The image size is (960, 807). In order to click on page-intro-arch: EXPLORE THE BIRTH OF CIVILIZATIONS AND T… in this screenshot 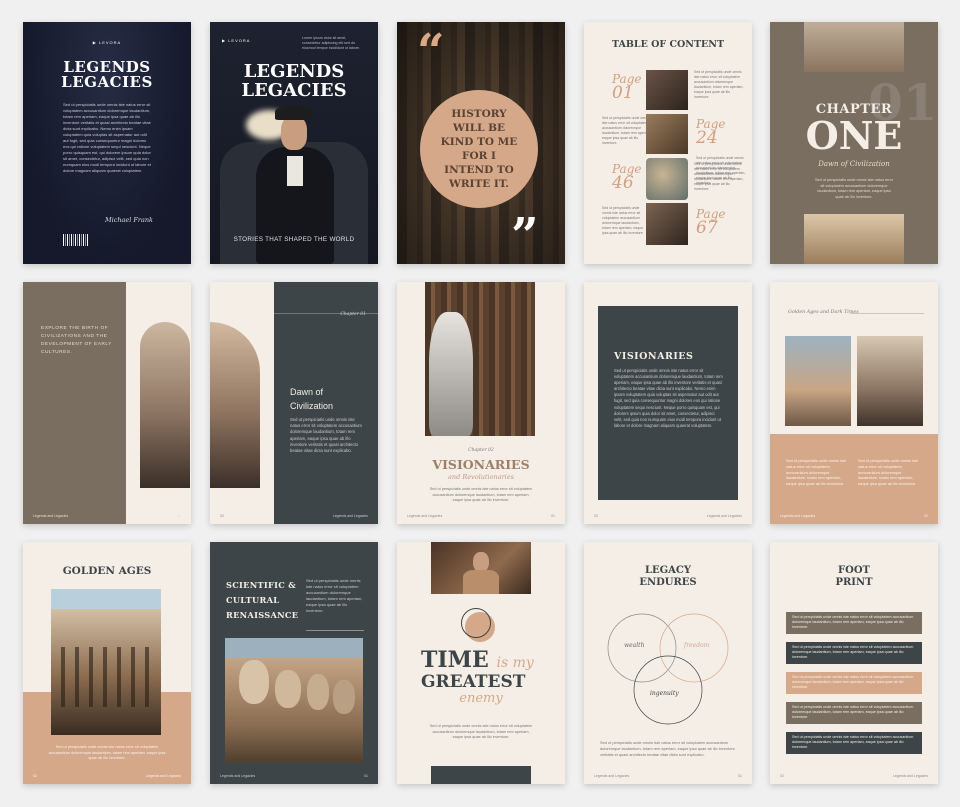, I will do `click(107, 403)`.